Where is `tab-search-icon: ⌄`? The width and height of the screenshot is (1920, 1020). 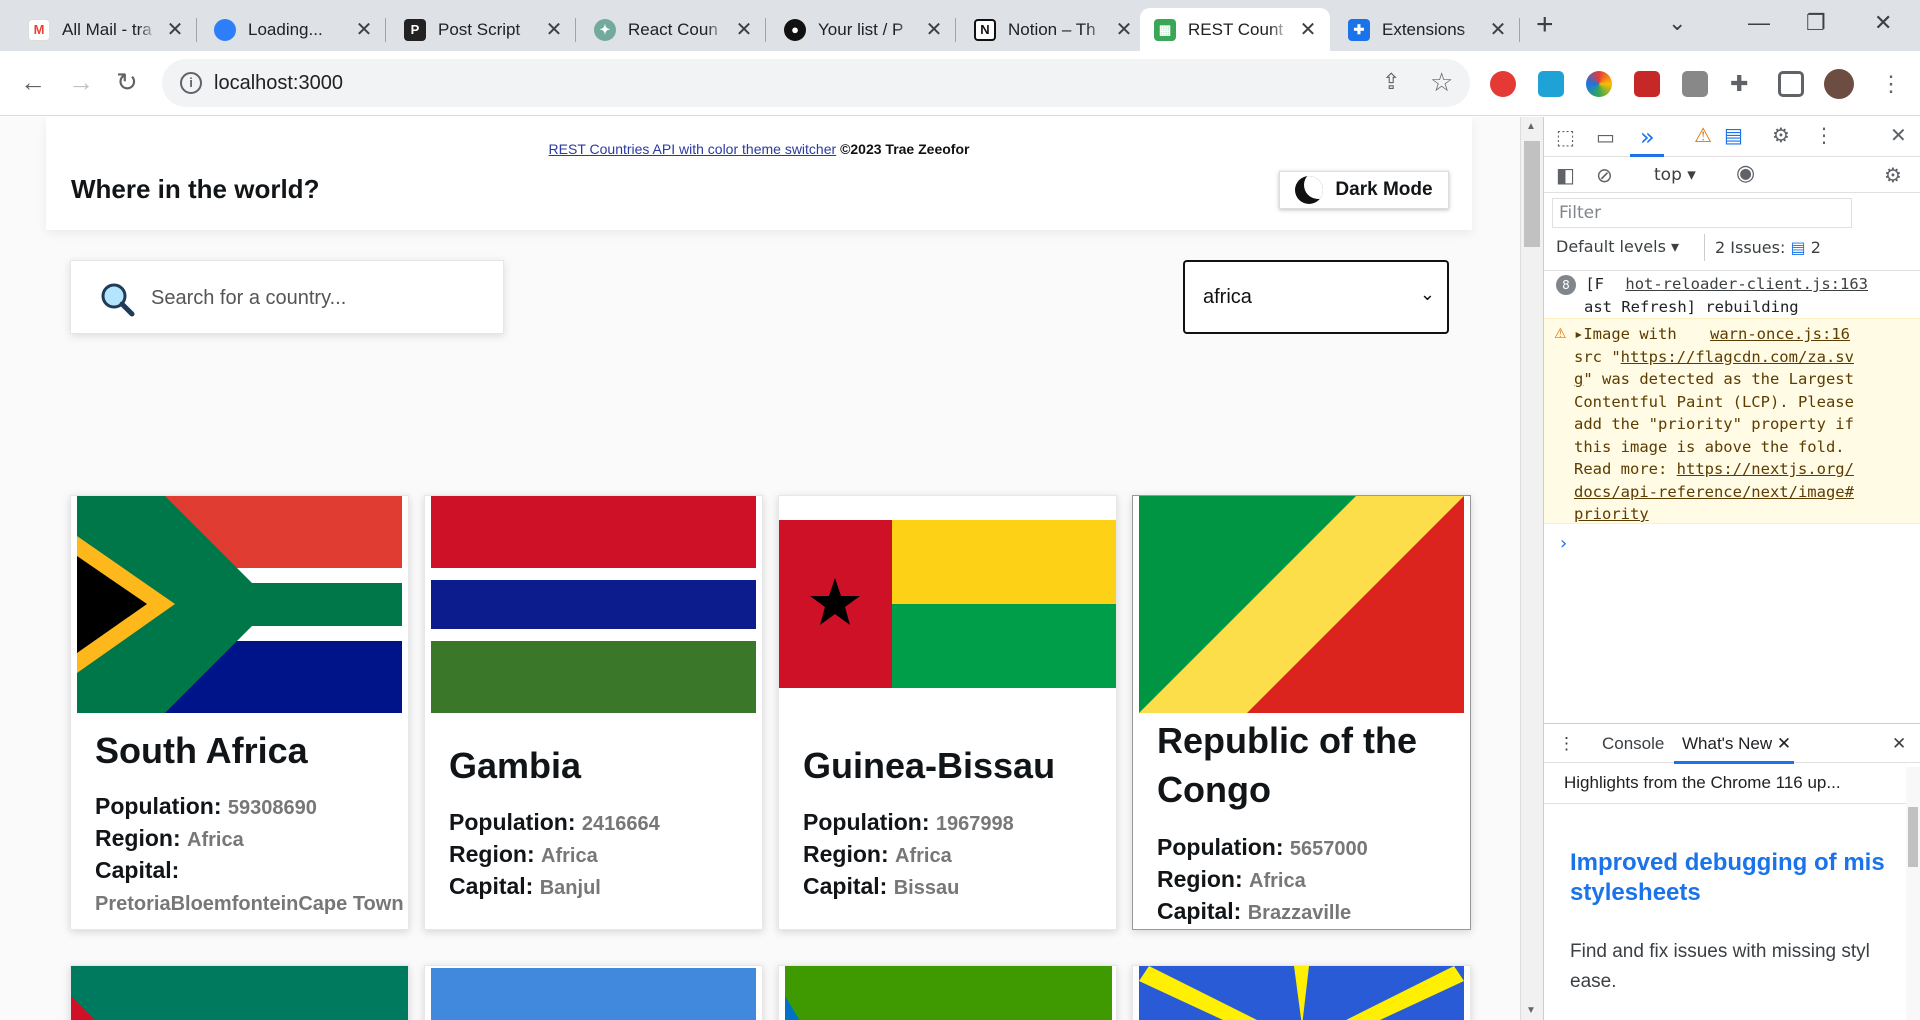
tab-search-icon: ⌄ is located at coordinates (1677, 23).